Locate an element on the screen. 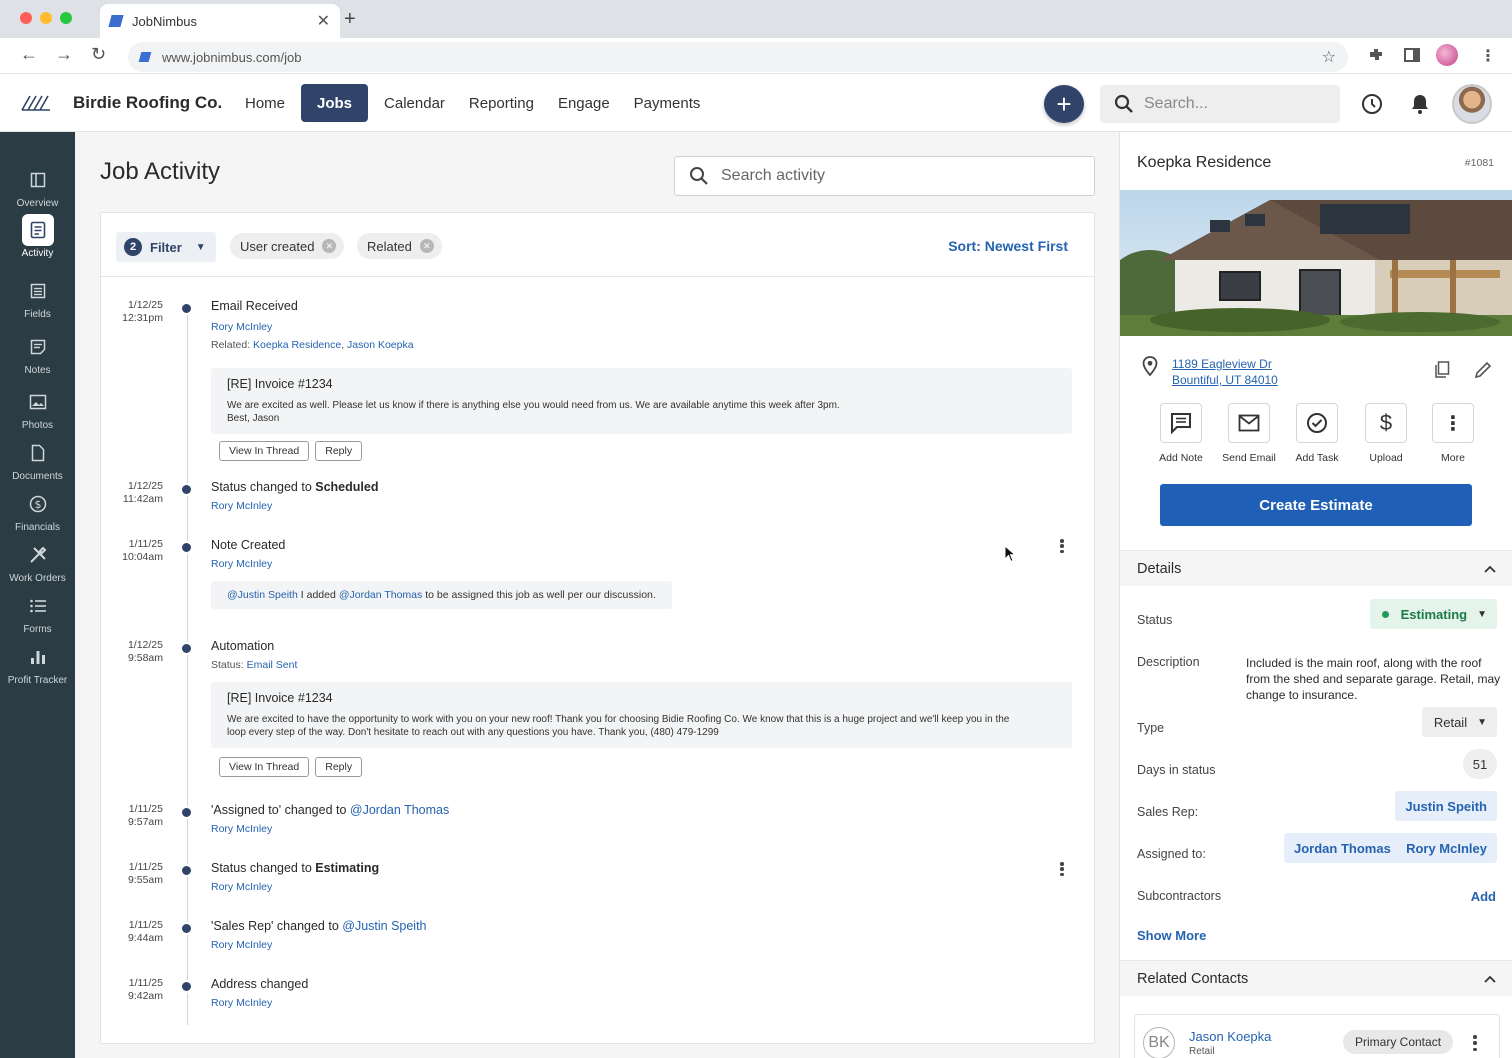 The width and height of the screenshot is (1512, 1058). create-new-button: + is located at coordinates (1064, 104).